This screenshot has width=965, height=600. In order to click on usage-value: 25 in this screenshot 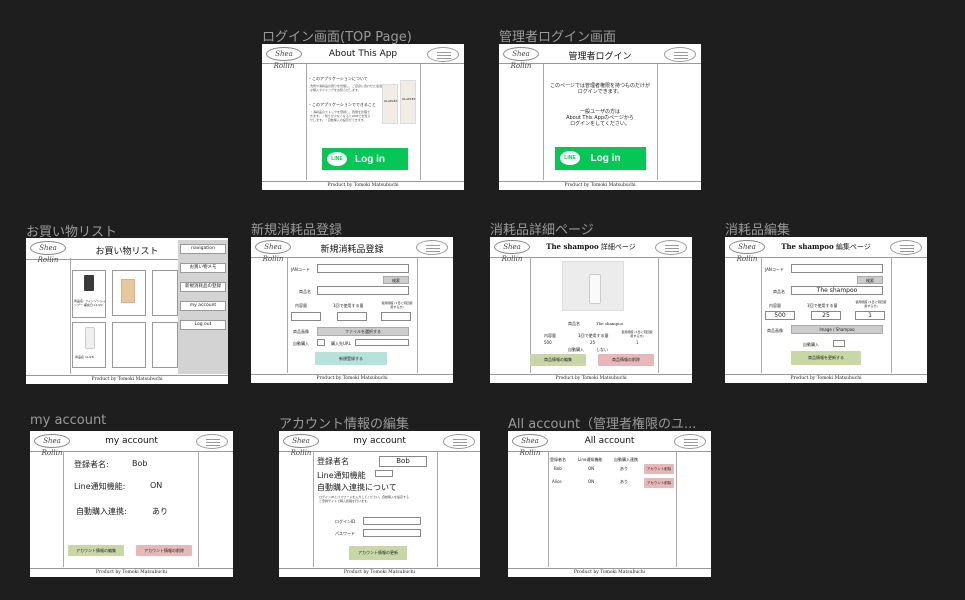, I will do `click(593, 342)`.